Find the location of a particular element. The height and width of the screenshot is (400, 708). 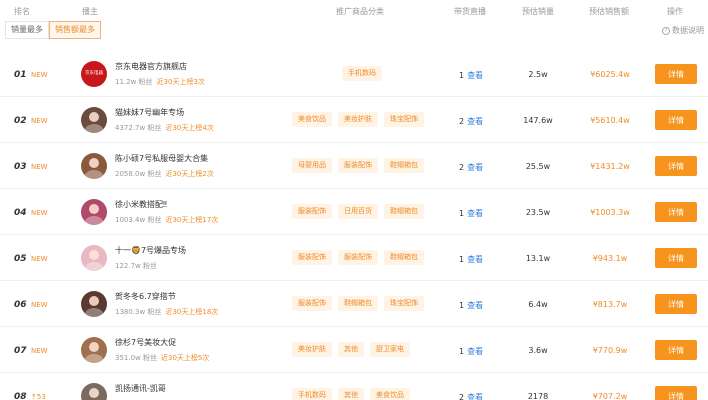

fans-count: 2058.0w 粉丝 is located at coordinates (138, 174).